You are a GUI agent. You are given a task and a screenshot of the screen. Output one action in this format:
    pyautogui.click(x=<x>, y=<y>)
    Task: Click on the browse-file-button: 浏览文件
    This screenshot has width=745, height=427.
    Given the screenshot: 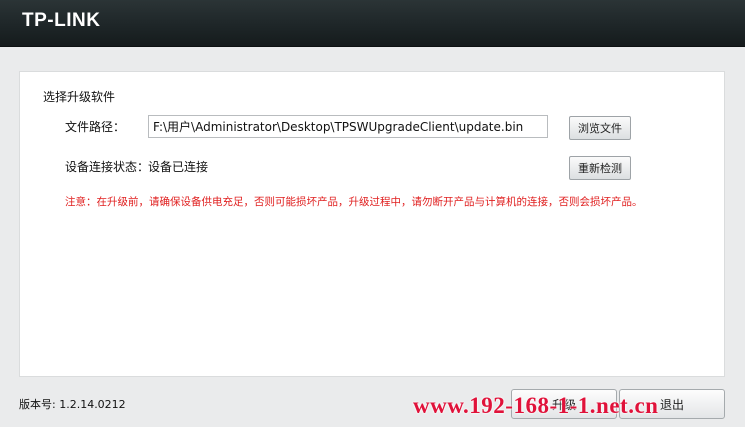 What is the action you would take?
    pyautogui.click(x=600, y=128)
    